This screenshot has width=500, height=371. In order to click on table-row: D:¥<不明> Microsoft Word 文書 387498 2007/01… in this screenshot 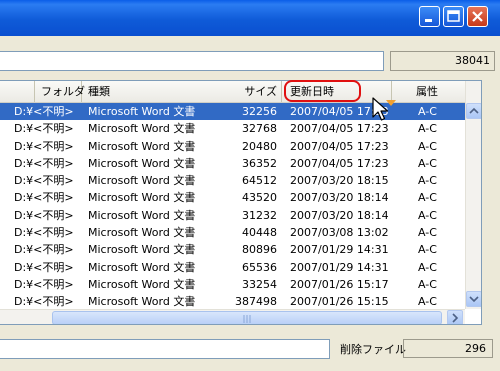, I will do `click(232, 301)`.